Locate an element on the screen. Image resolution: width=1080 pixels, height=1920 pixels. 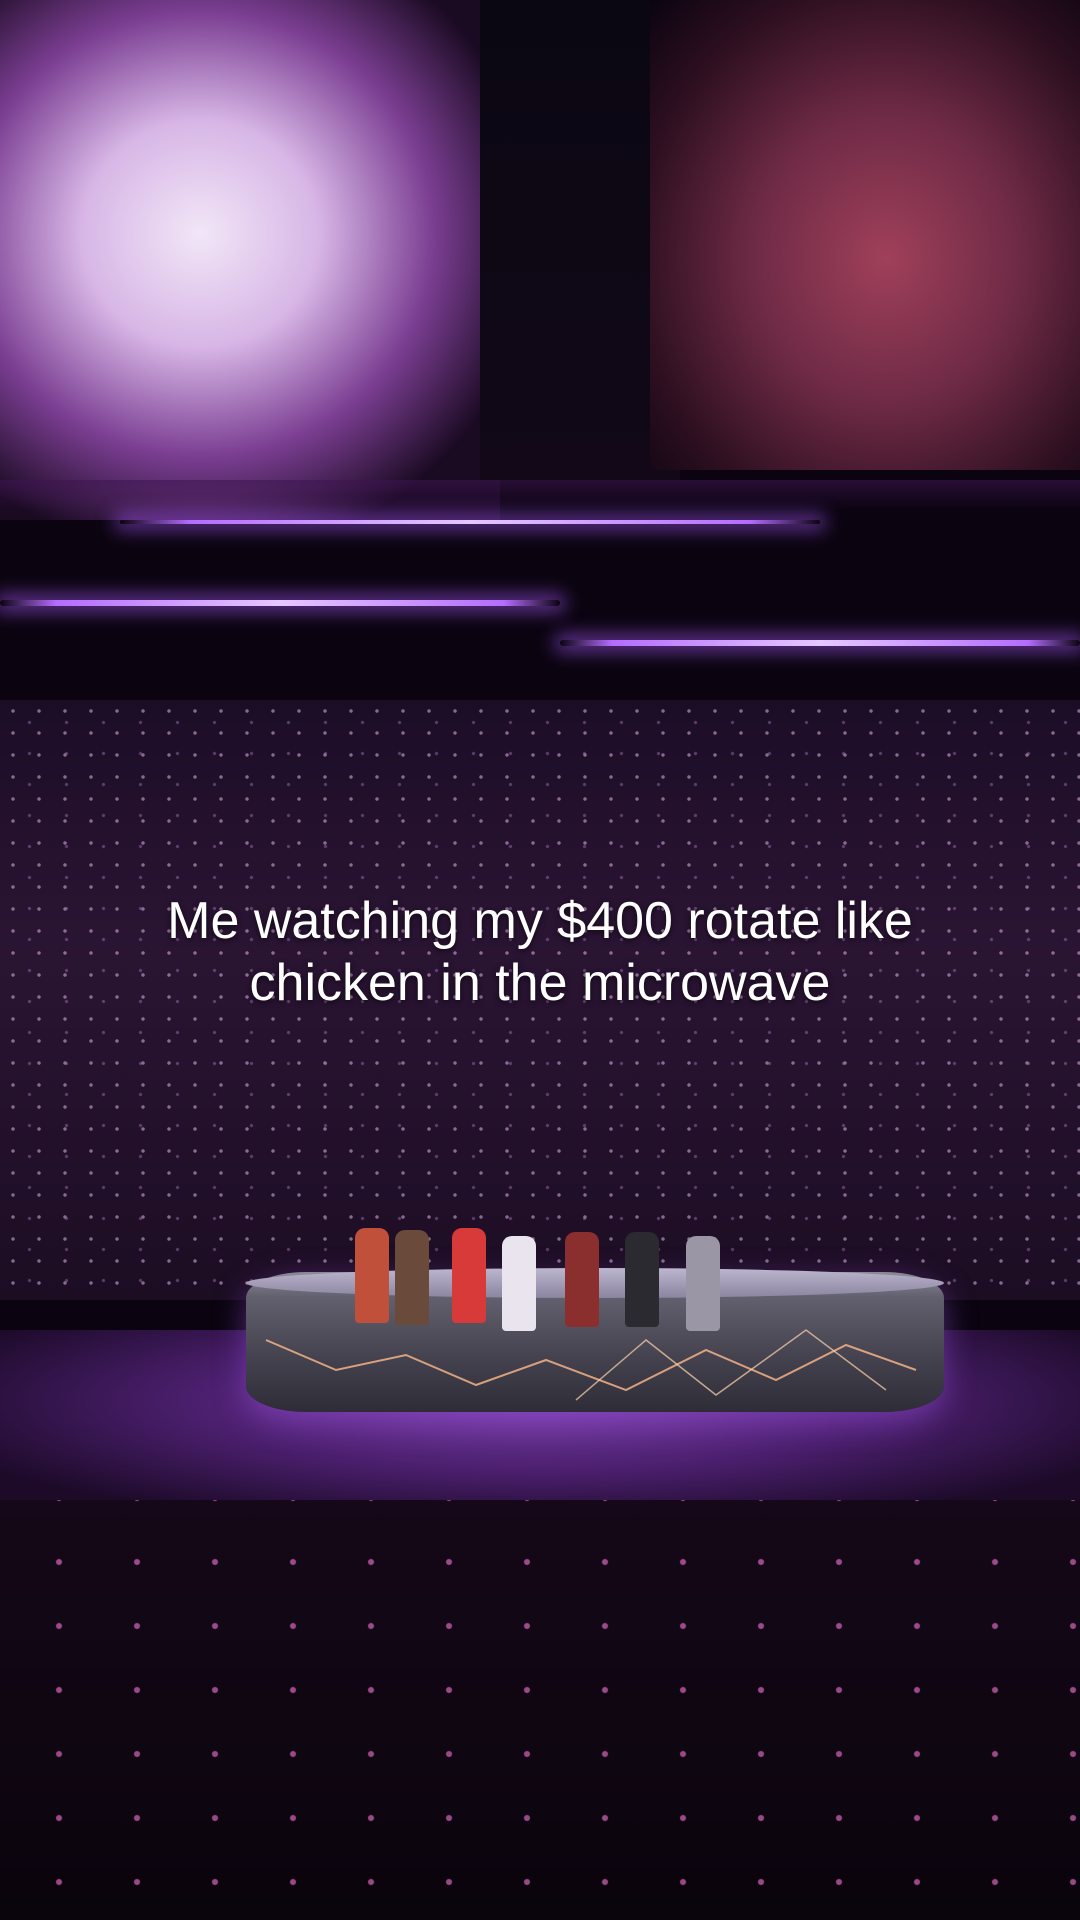
right-video-screen is located at coordinates (865, 235).